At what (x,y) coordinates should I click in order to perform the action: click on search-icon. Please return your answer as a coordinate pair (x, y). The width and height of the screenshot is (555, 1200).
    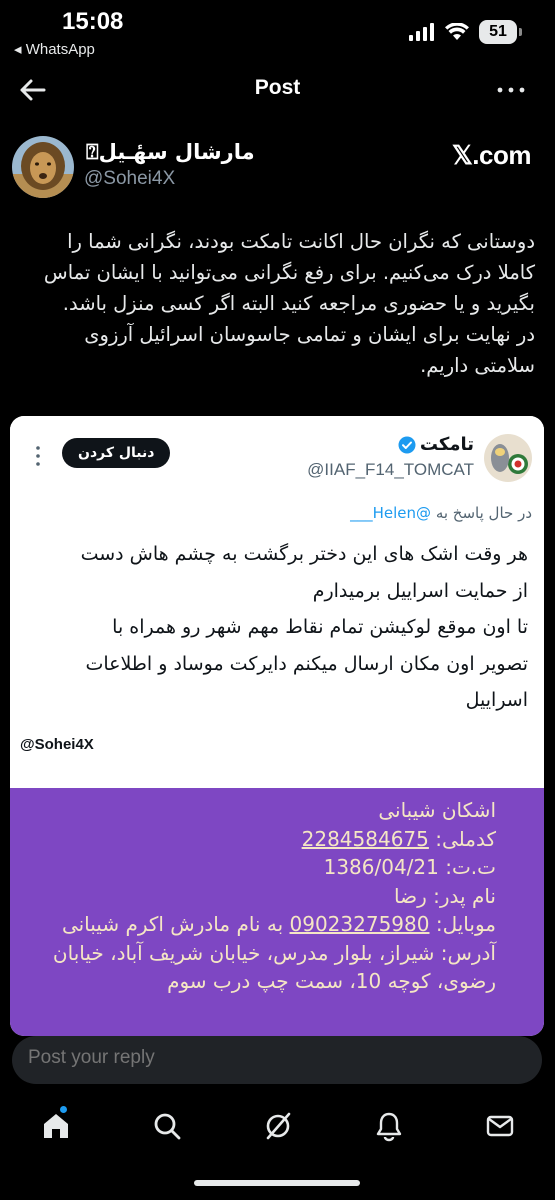
    Looking at the image, I should click on (167, 1126).